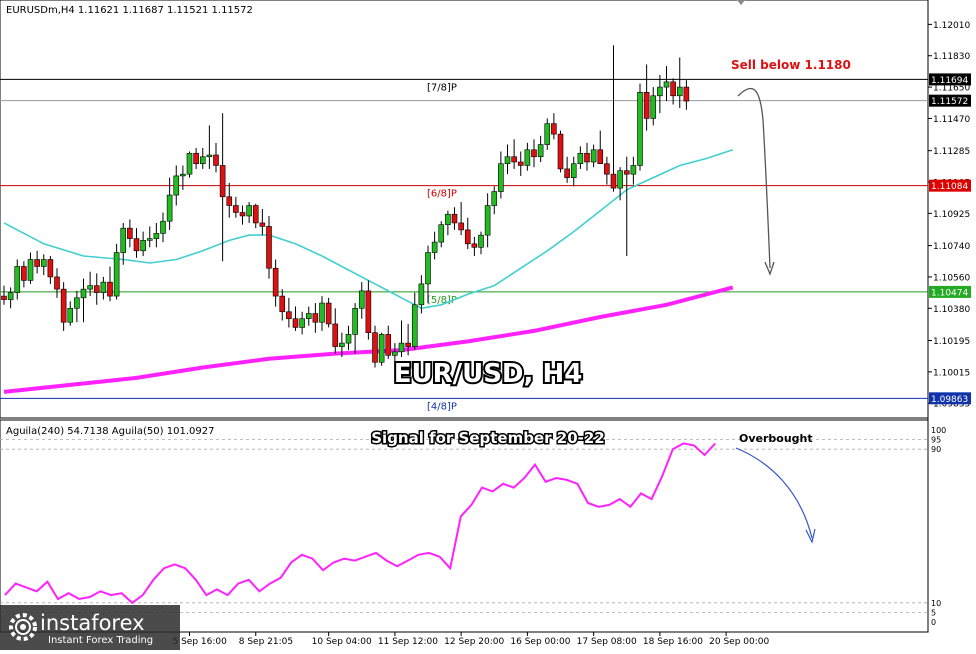 The height and width of the screenshot is (654, 976). Describe the element at coordinates (408, 642) in the screenshot. I see `time-tick-label: 11 Sep 12:00` at that location.